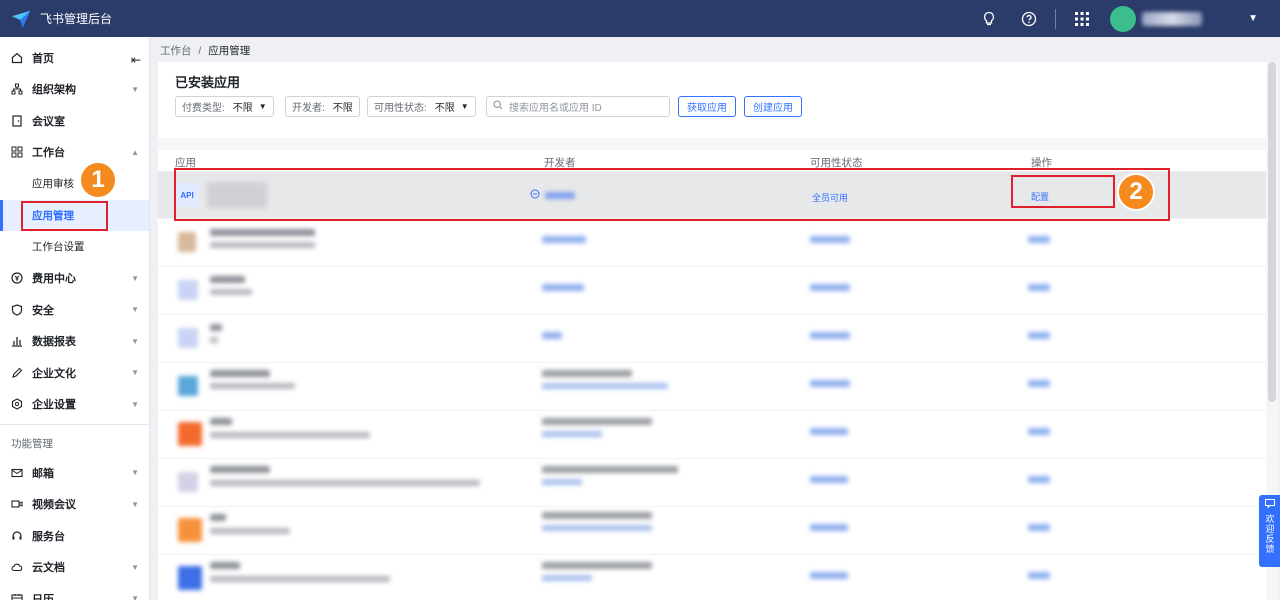 This screenshot has height=600, width=1280. What do you see at coordinates (1172, 18) in the screenshot?
I see `username-blurred` at bounding box center [1172, 18].